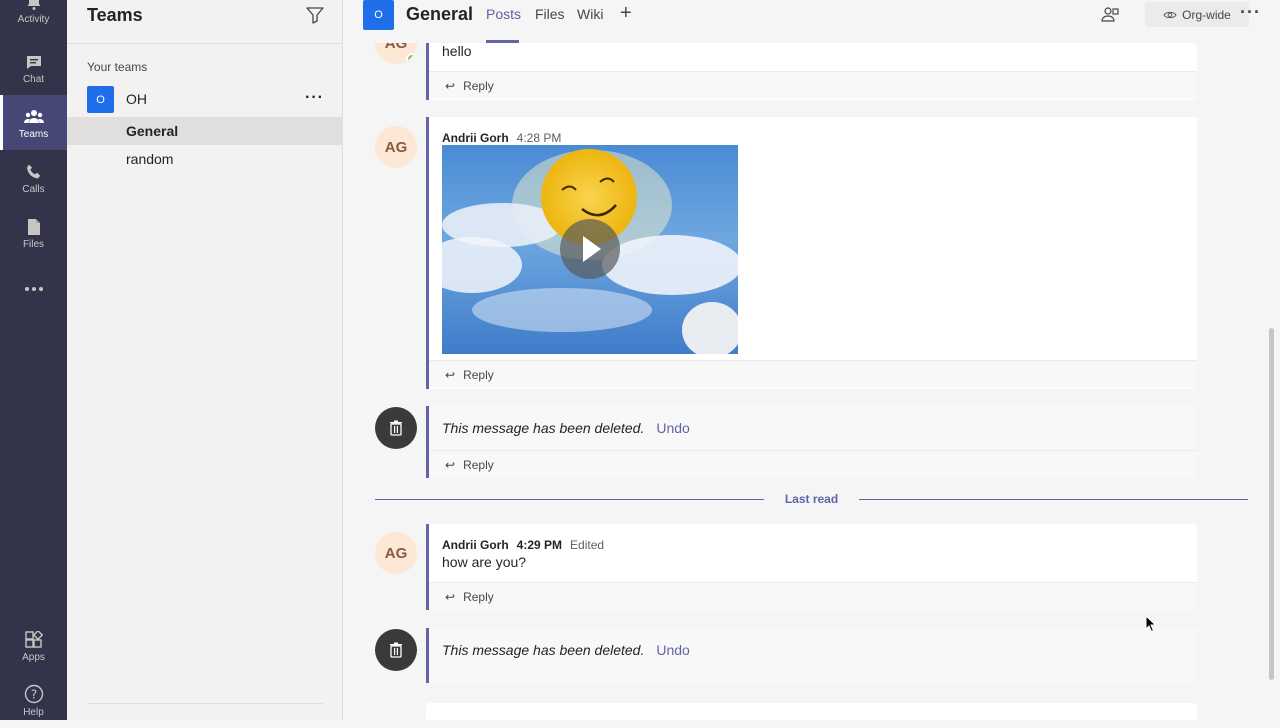 The image size is (1280, 728). Describe the element at coordinates (33, 657) in the screenshot. I see `rail-label: Apps` at that location.